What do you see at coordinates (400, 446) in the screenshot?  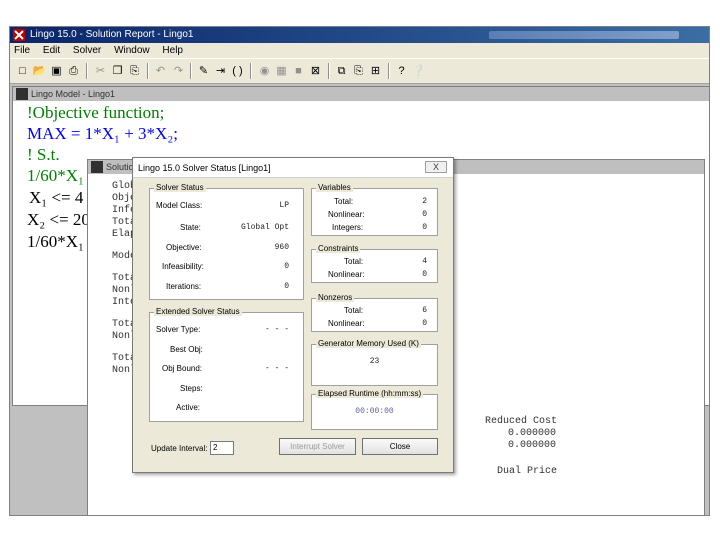 I see `close-button: Close` at bounding box center [400, 446].